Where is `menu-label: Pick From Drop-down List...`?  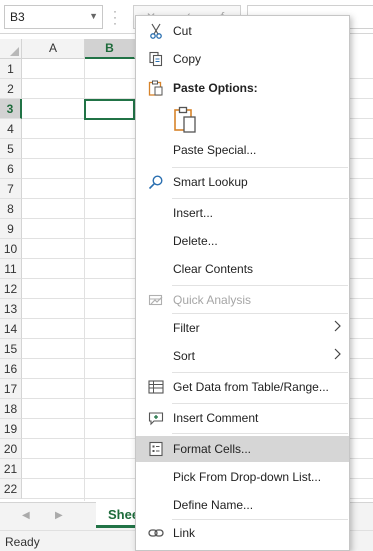
menu-label: Pick From Drop-down List... is located at coordinates (247, 477).